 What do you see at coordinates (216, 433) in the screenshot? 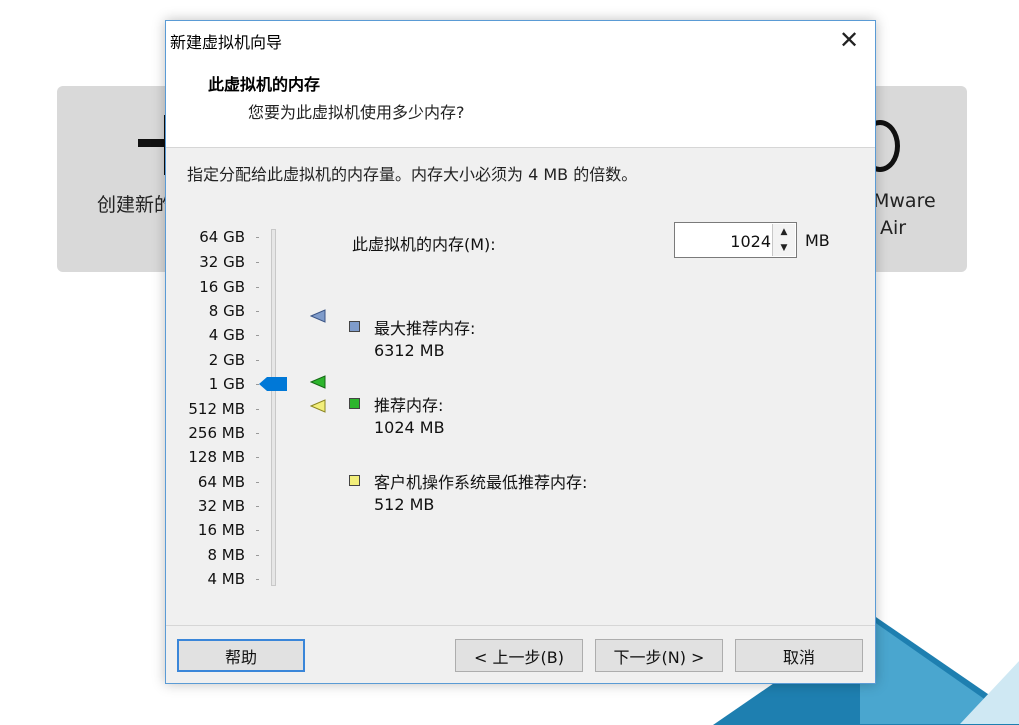
I see `scale-label: 256 MB` at bounding box center [216, 433].